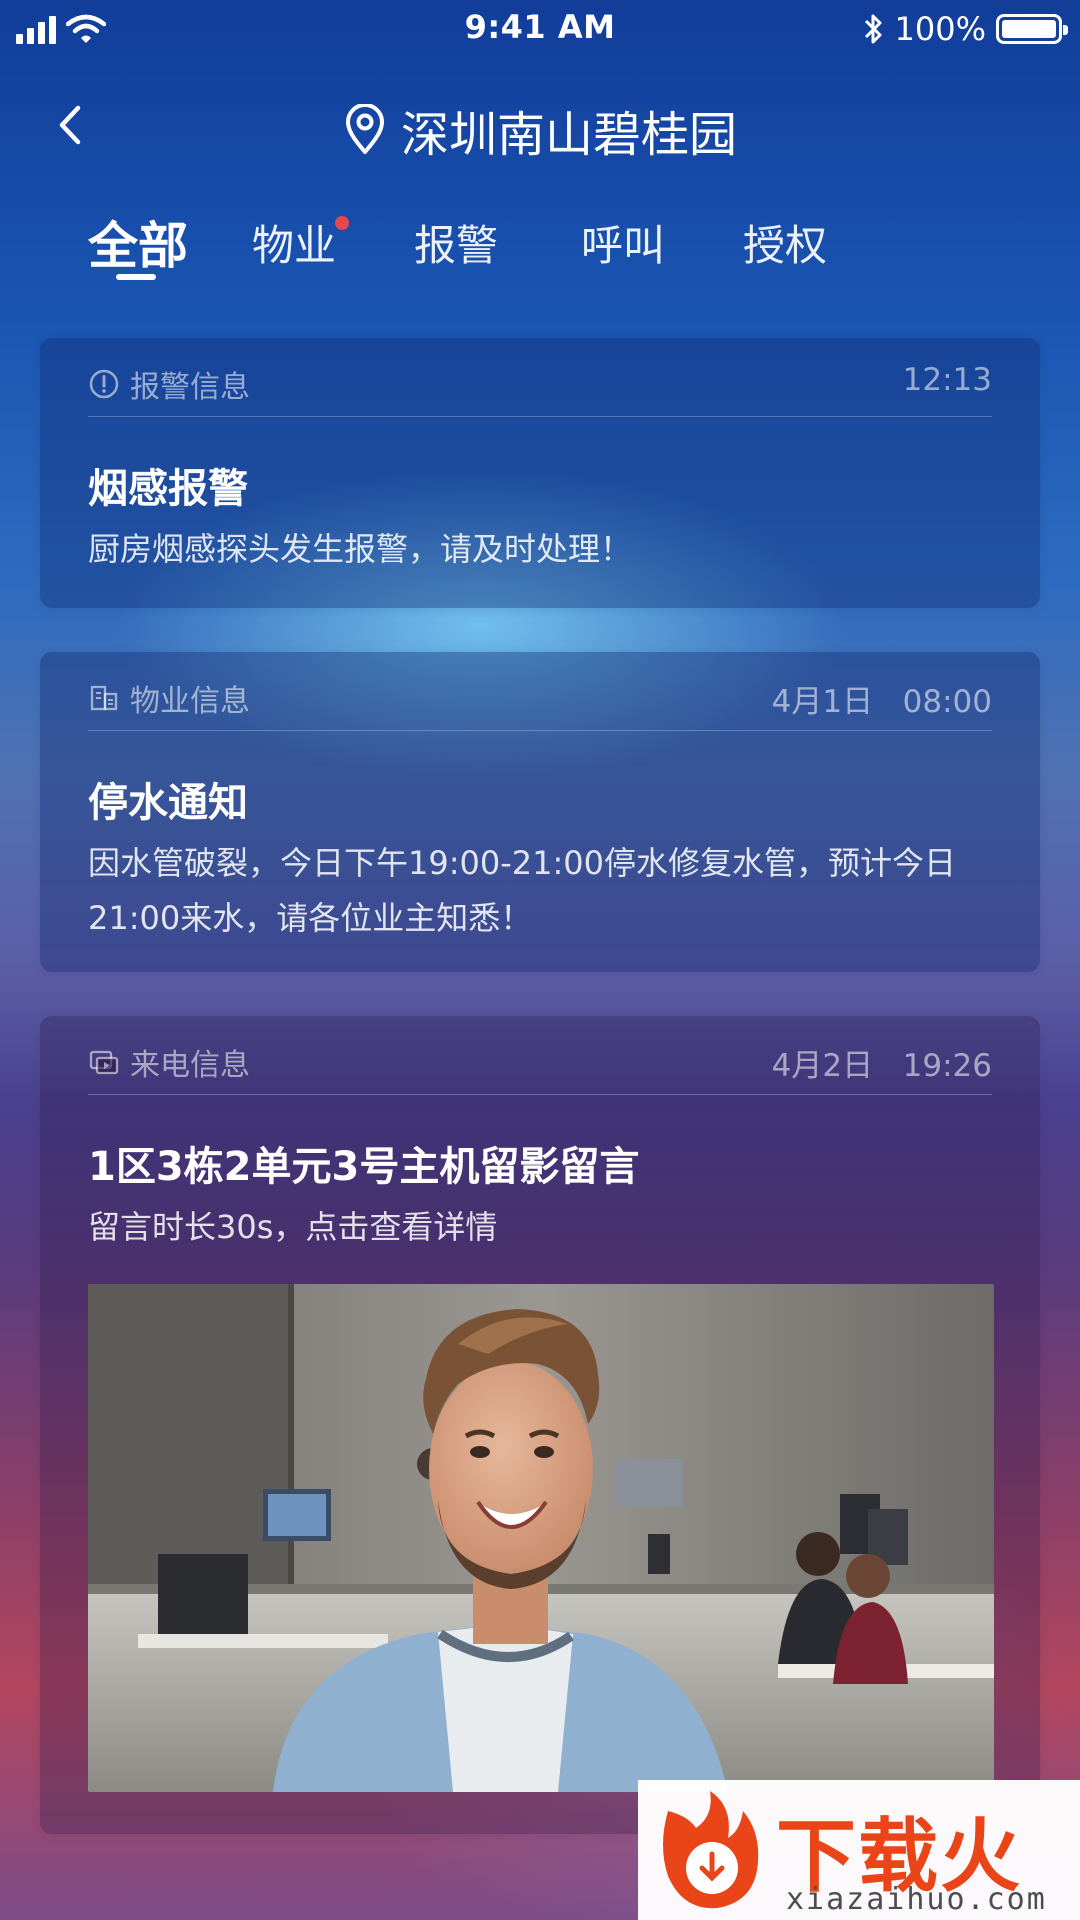 This screenshot has width=1080, height=1920. Describe the element at coordinates (104, 384) in the screenshot. I see `alert-circle-icon` at that location.